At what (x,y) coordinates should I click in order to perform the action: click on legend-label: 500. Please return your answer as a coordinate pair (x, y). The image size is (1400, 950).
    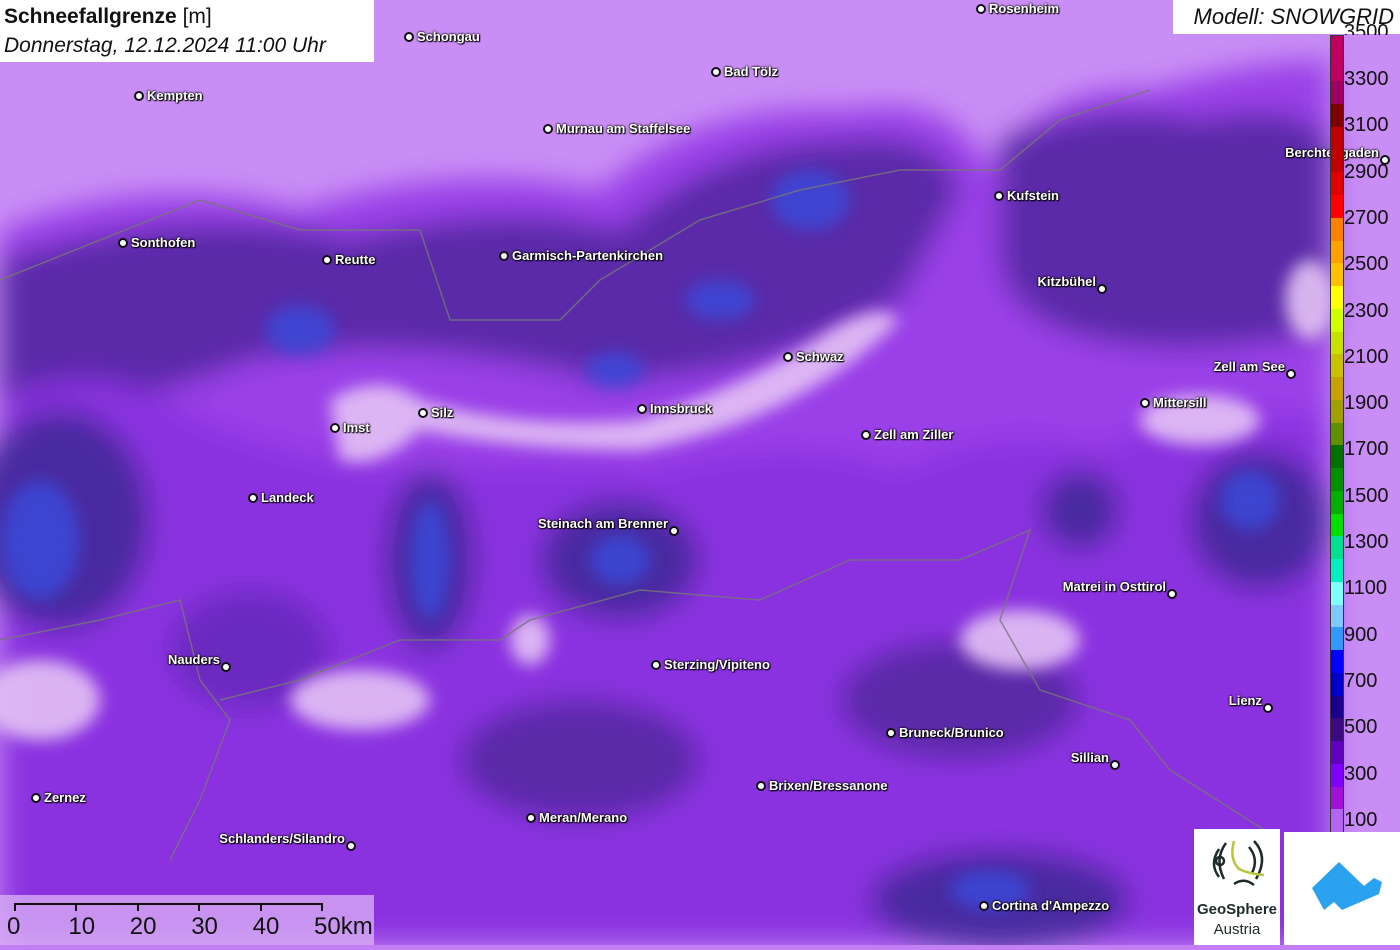
    Looking at the image, I should click on (1361, 727).